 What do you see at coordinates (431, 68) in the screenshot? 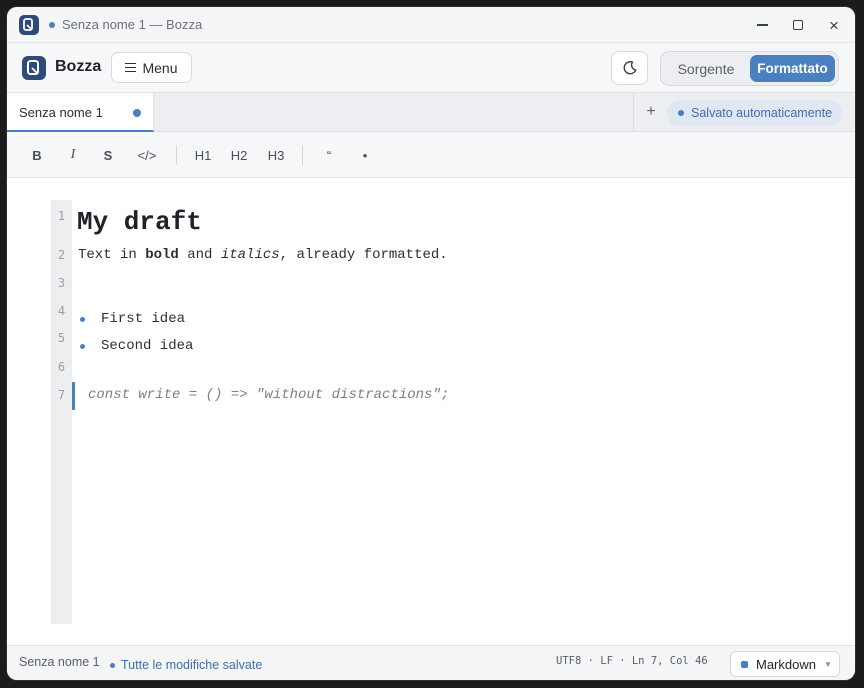
I see `app-header: Bozza Menu Sorgente Formattato` at bounding box center [431, 68].